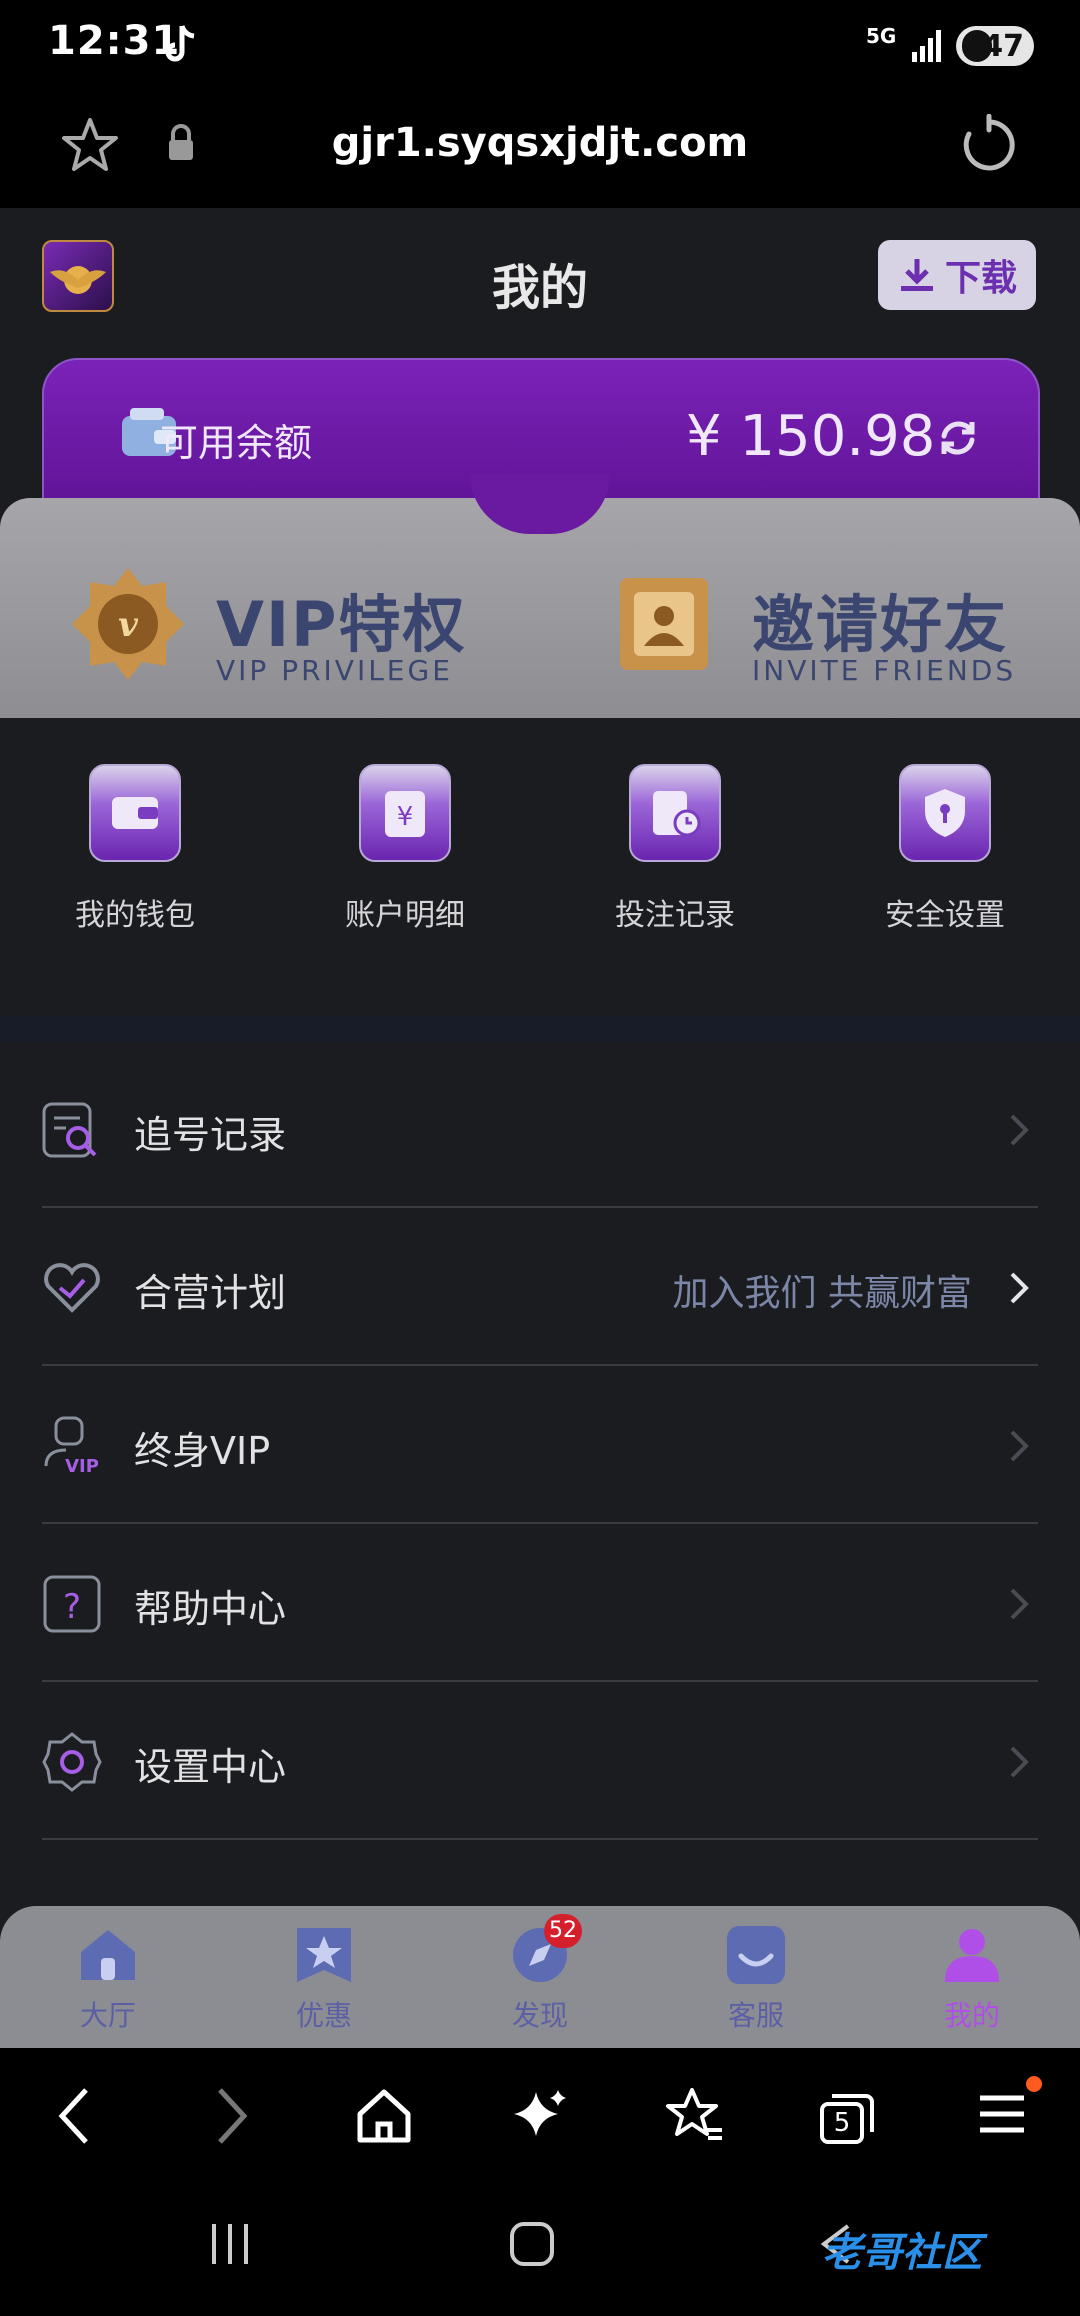 This screenshot has height=2316, width=1080. What do you see at coordinates (971, 2015) in the screenshot?
I see `tab-label: 我的` at bounding box center [971, 2015].